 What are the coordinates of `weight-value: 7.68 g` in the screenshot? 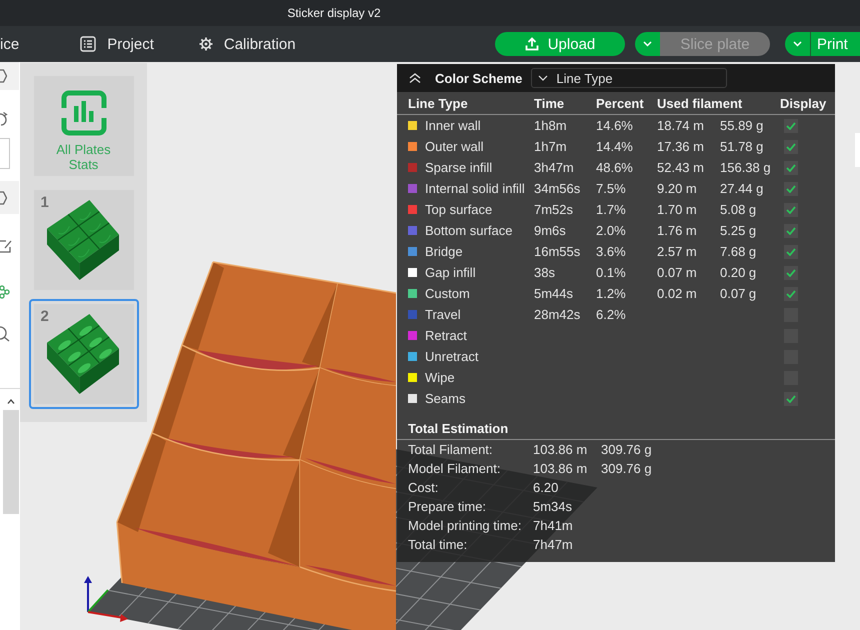 It's located at (738, 251).